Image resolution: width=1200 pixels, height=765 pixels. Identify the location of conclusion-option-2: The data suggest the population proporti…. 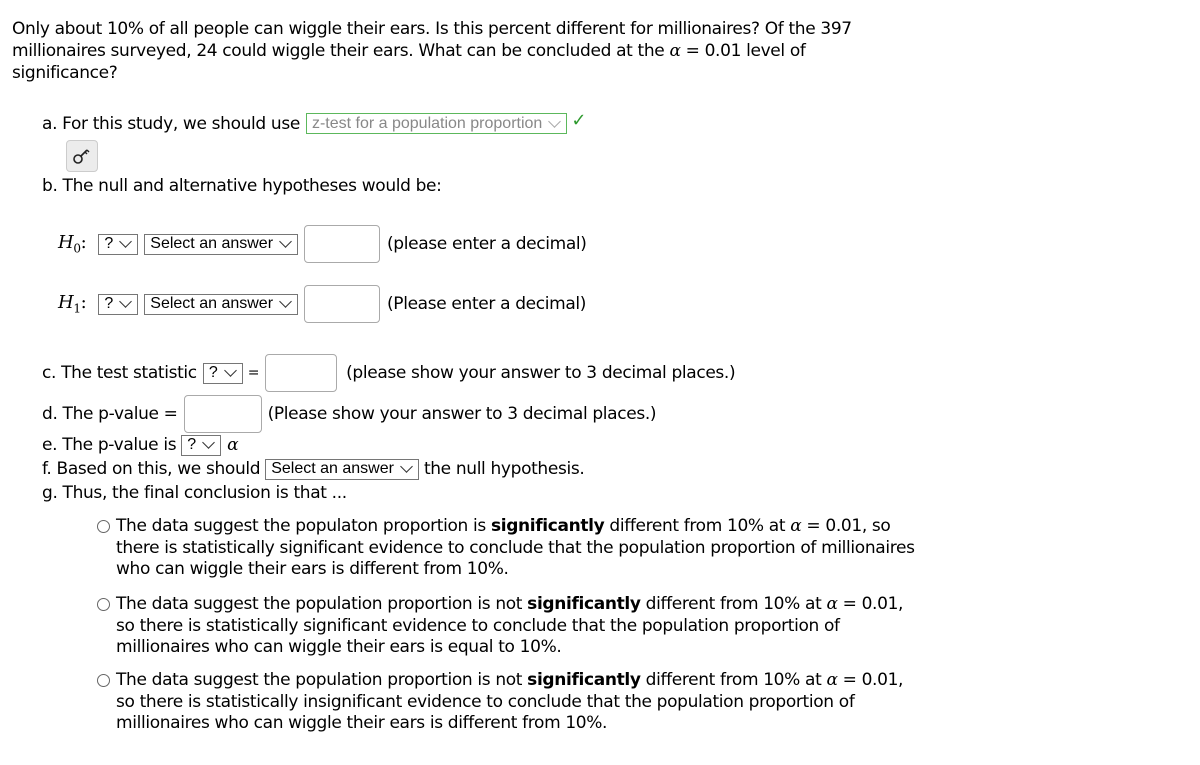
(507, 626).